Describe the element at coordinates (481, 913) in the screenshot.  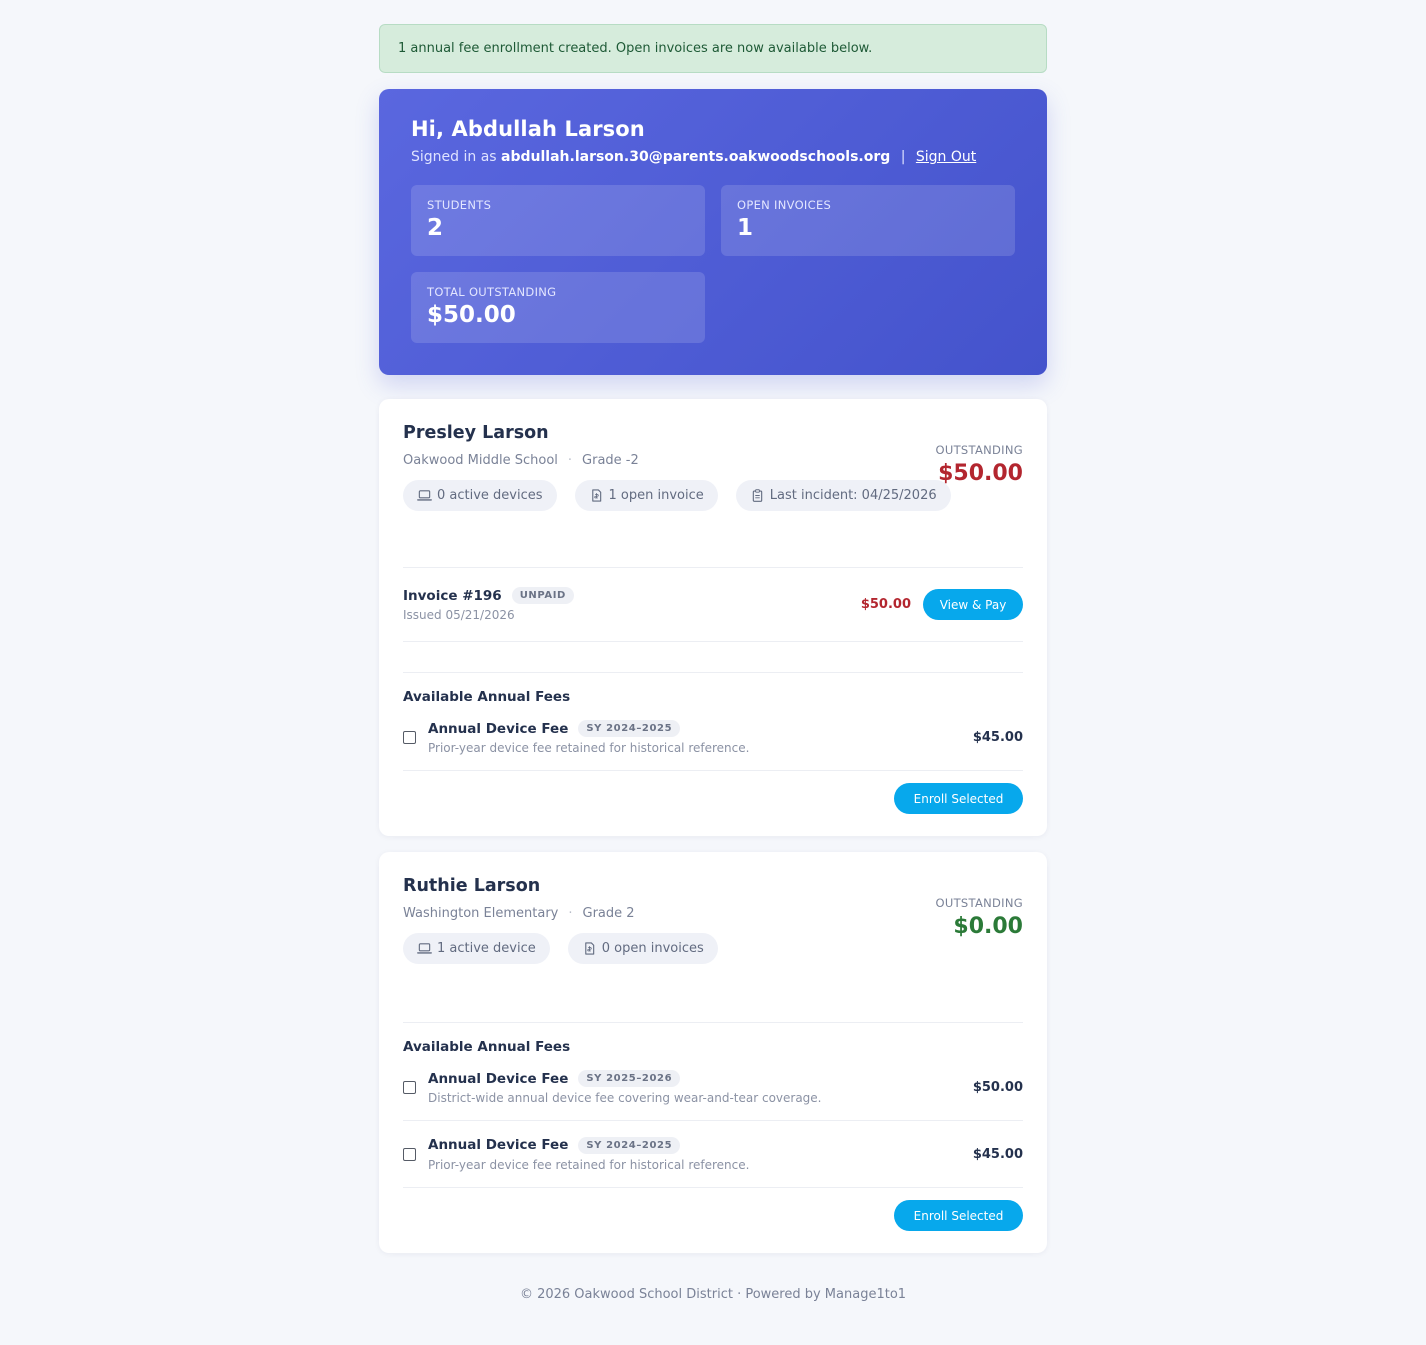
I see `student-school: Washington Elementary` at that location.